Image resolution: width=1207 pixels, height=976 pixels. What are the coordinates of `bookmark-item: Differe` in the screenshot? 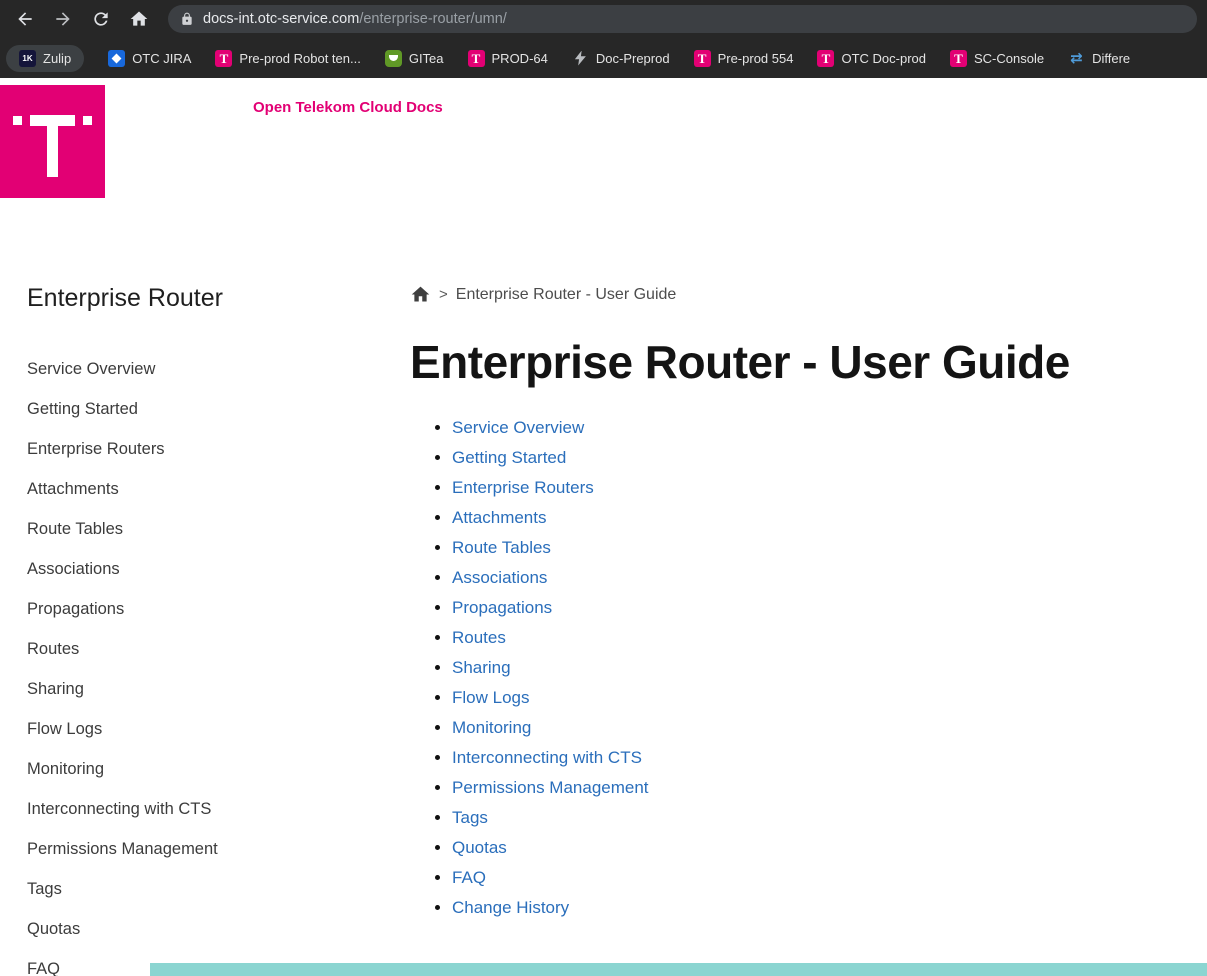 It's located at (1099, 58).